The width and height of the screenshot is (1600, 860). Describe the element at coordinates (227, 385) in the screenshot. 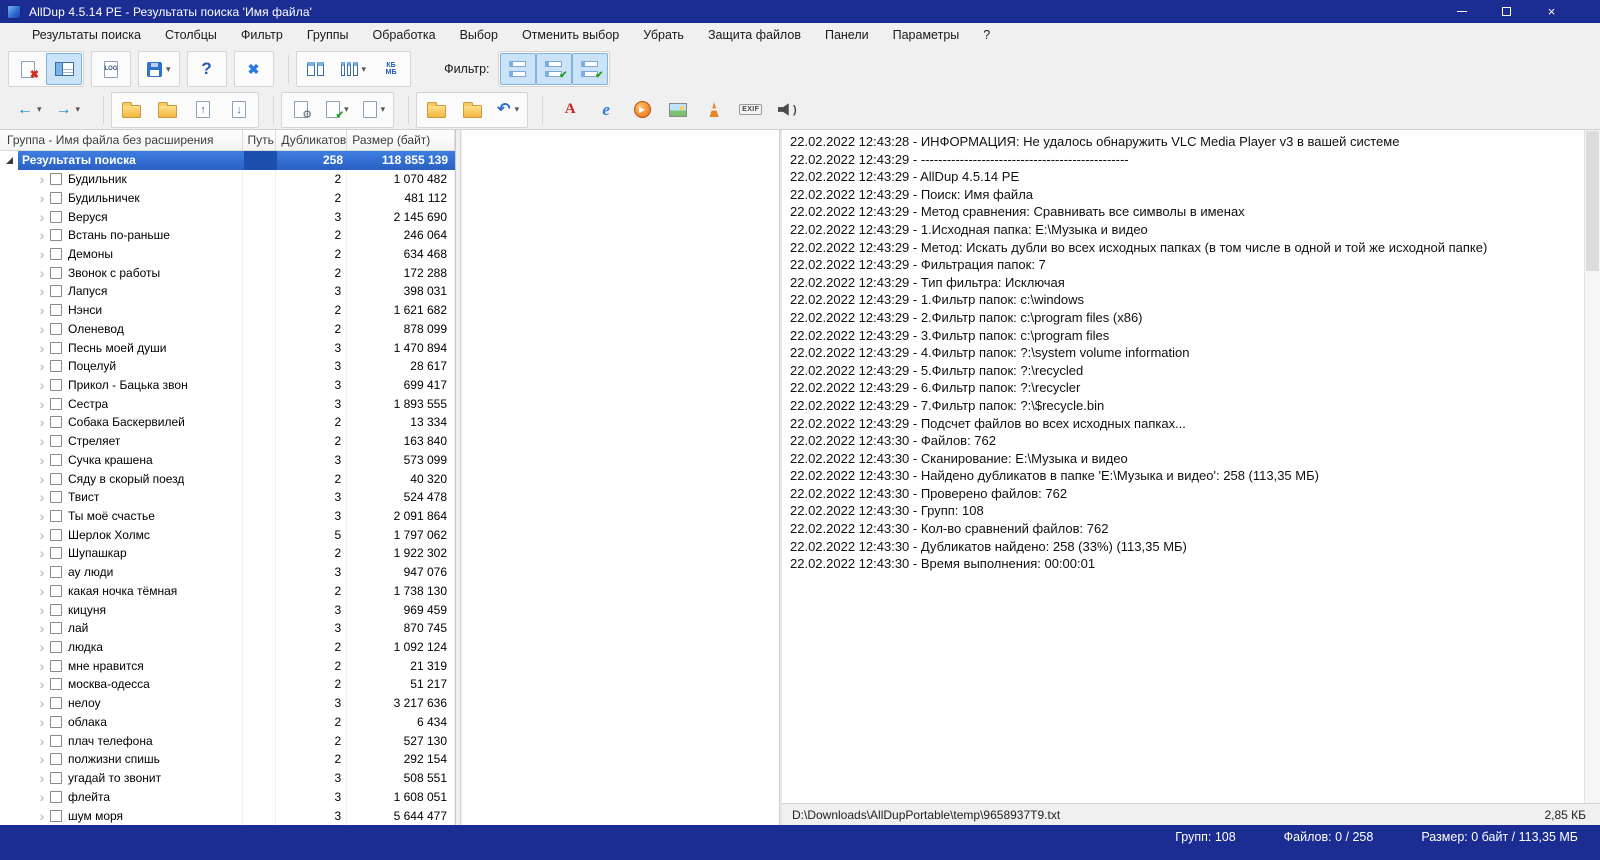

I see `tree-row: › Прикол - Бацька звон 3 699 417` at that location.